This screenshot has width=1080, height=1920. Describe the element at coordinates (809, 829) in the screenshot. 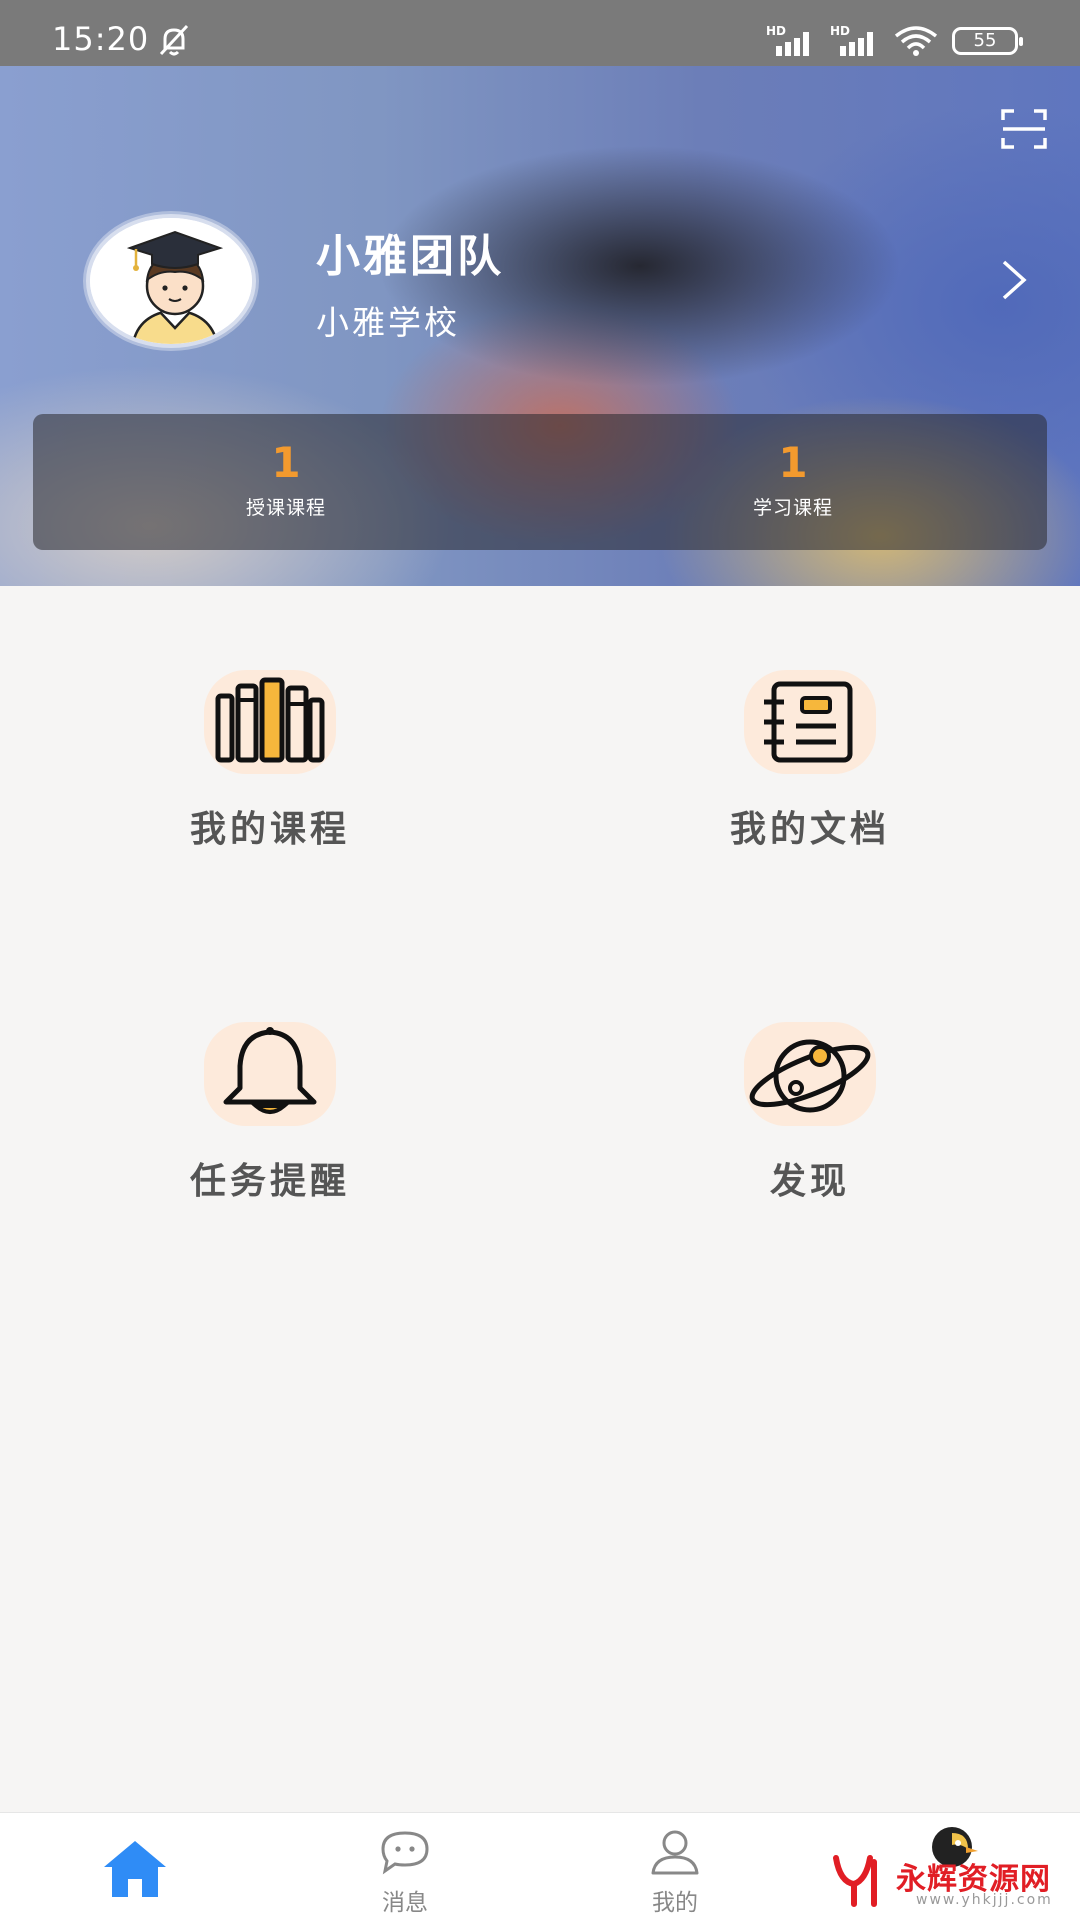

I see `grid-label: 我的文档` at that location.